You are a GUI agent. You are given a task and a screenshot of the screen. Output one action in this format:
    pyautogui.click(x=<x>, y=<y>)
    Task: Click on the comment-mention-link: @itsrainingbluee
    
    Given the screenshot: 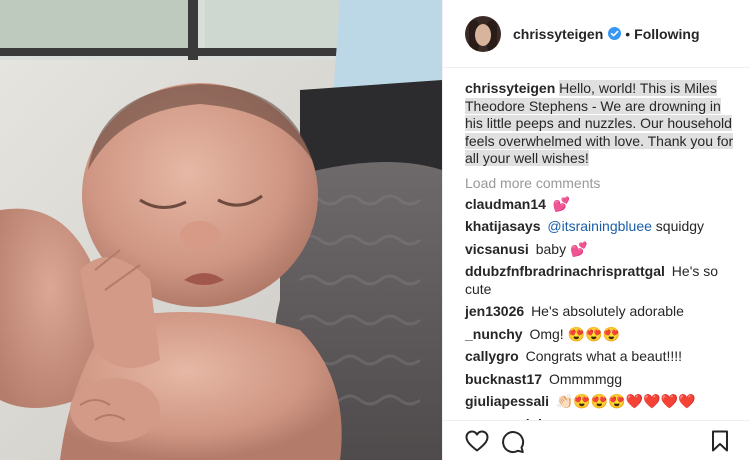 What is the action you would take?
    pyautogui.click(x=599, y=226)
    